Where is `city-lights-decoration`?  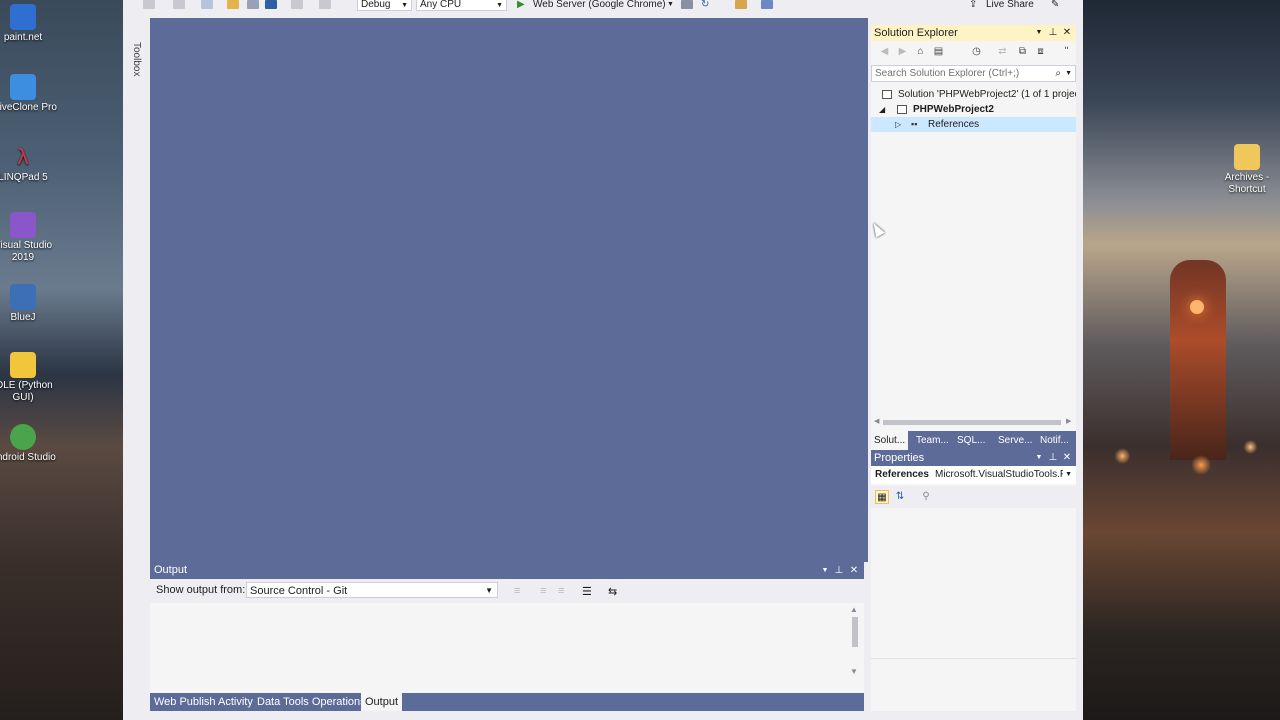 city-lights-decoration is located at coordinates (1181, 465).